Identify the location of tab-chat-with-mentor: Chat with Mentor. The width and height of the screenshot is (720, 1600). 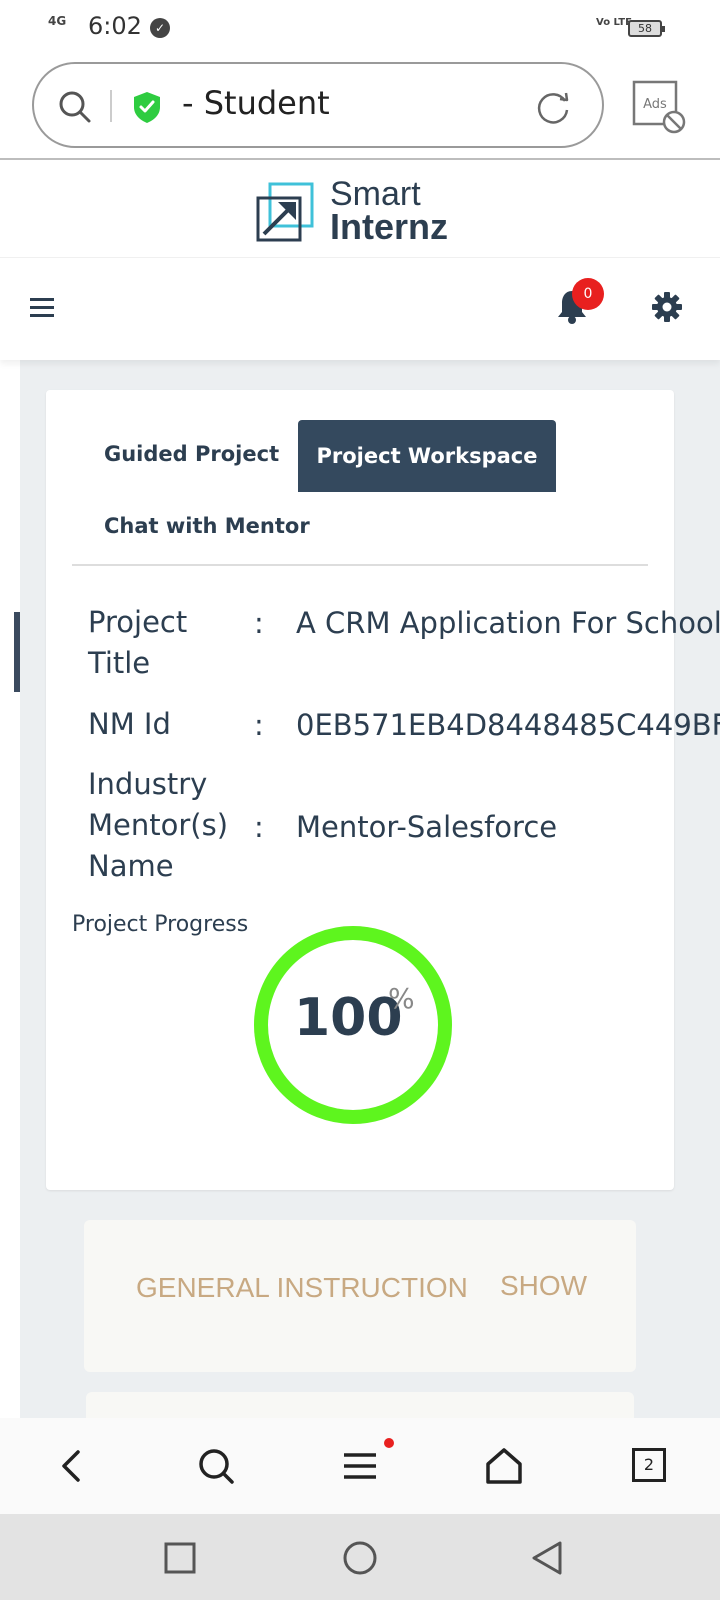
(207, 526).